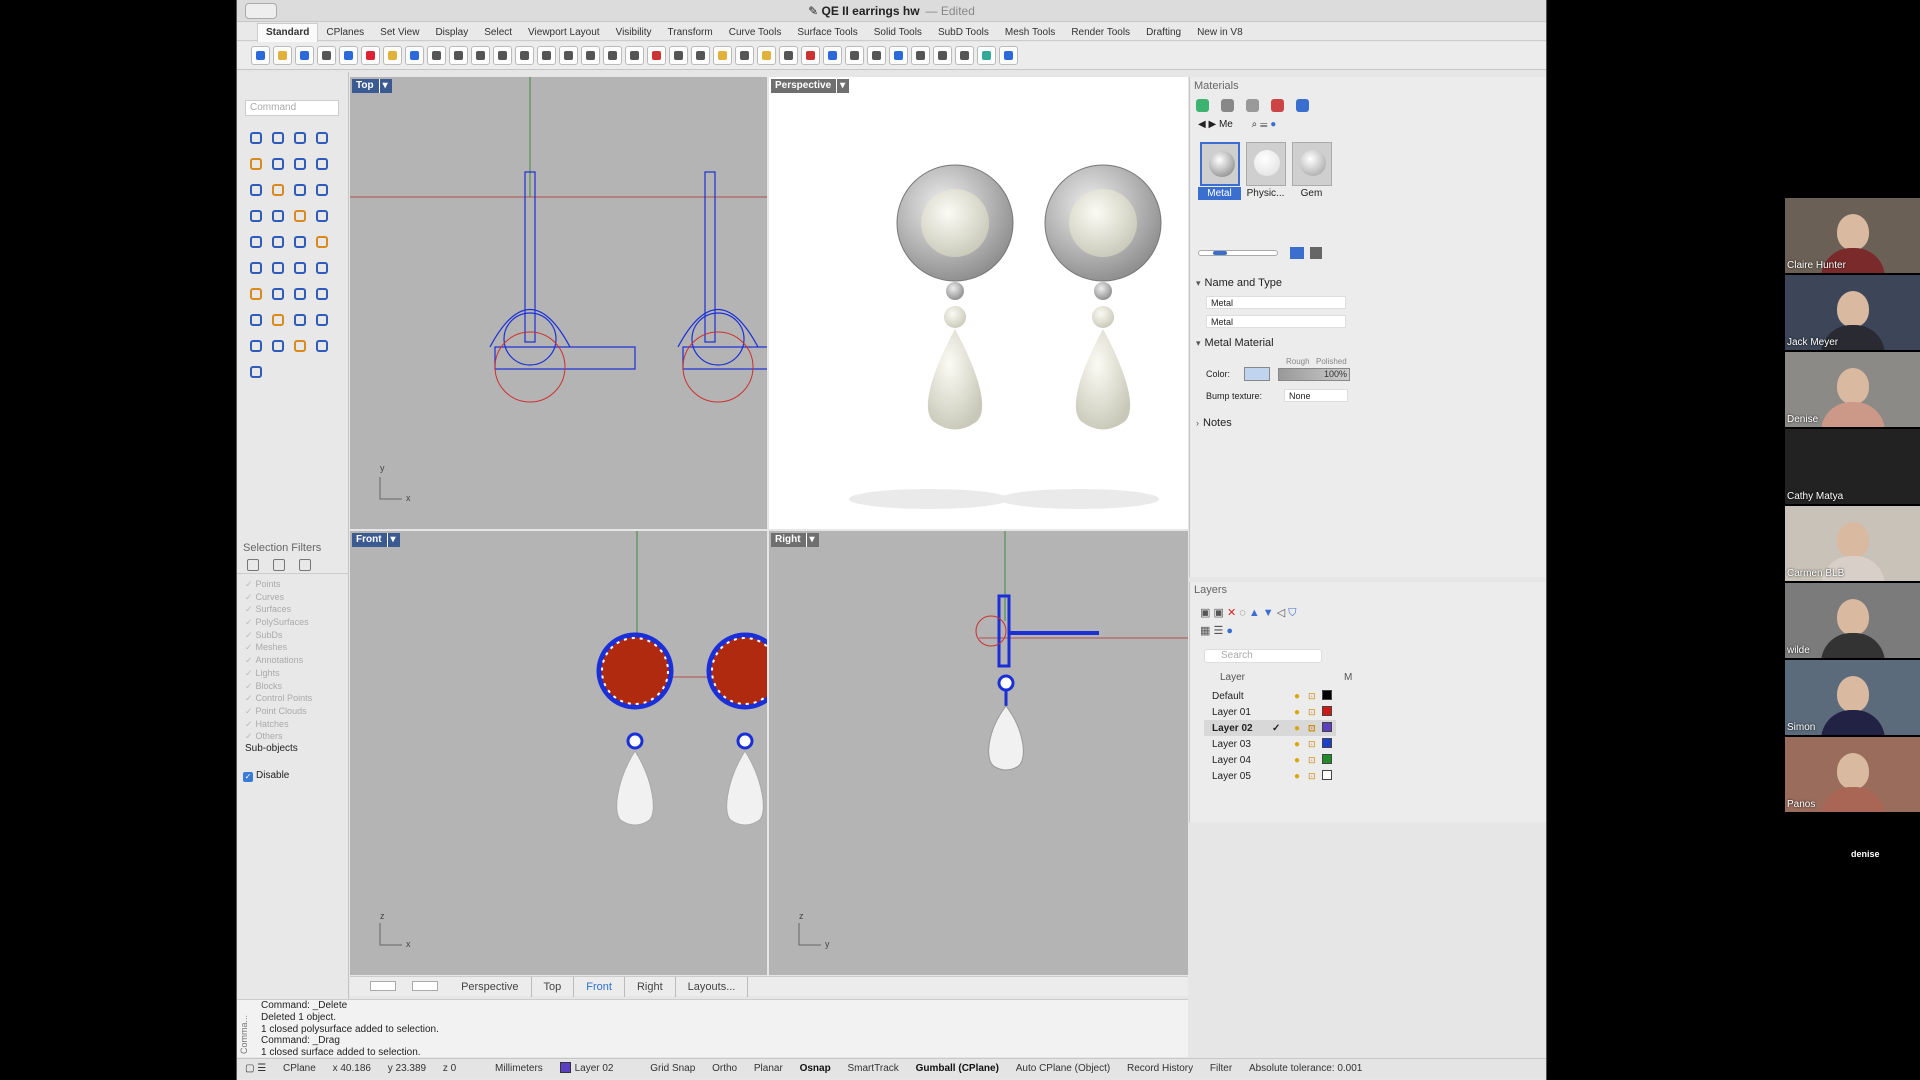 The height and width of the screenshot is (1080, 1920). What do you see at coordinates (1231, 613) in the screenshot?
I see `delete-layer-icon: ✕` at bounding box center [1231, 613].